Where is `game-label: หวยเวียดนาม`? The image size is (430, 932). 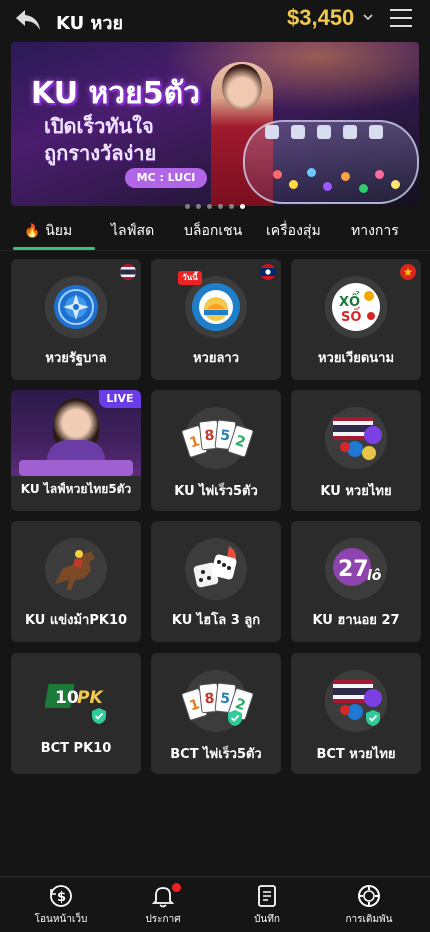
game-label: หวยเวียดนาม is located at coordinates (356, 358).